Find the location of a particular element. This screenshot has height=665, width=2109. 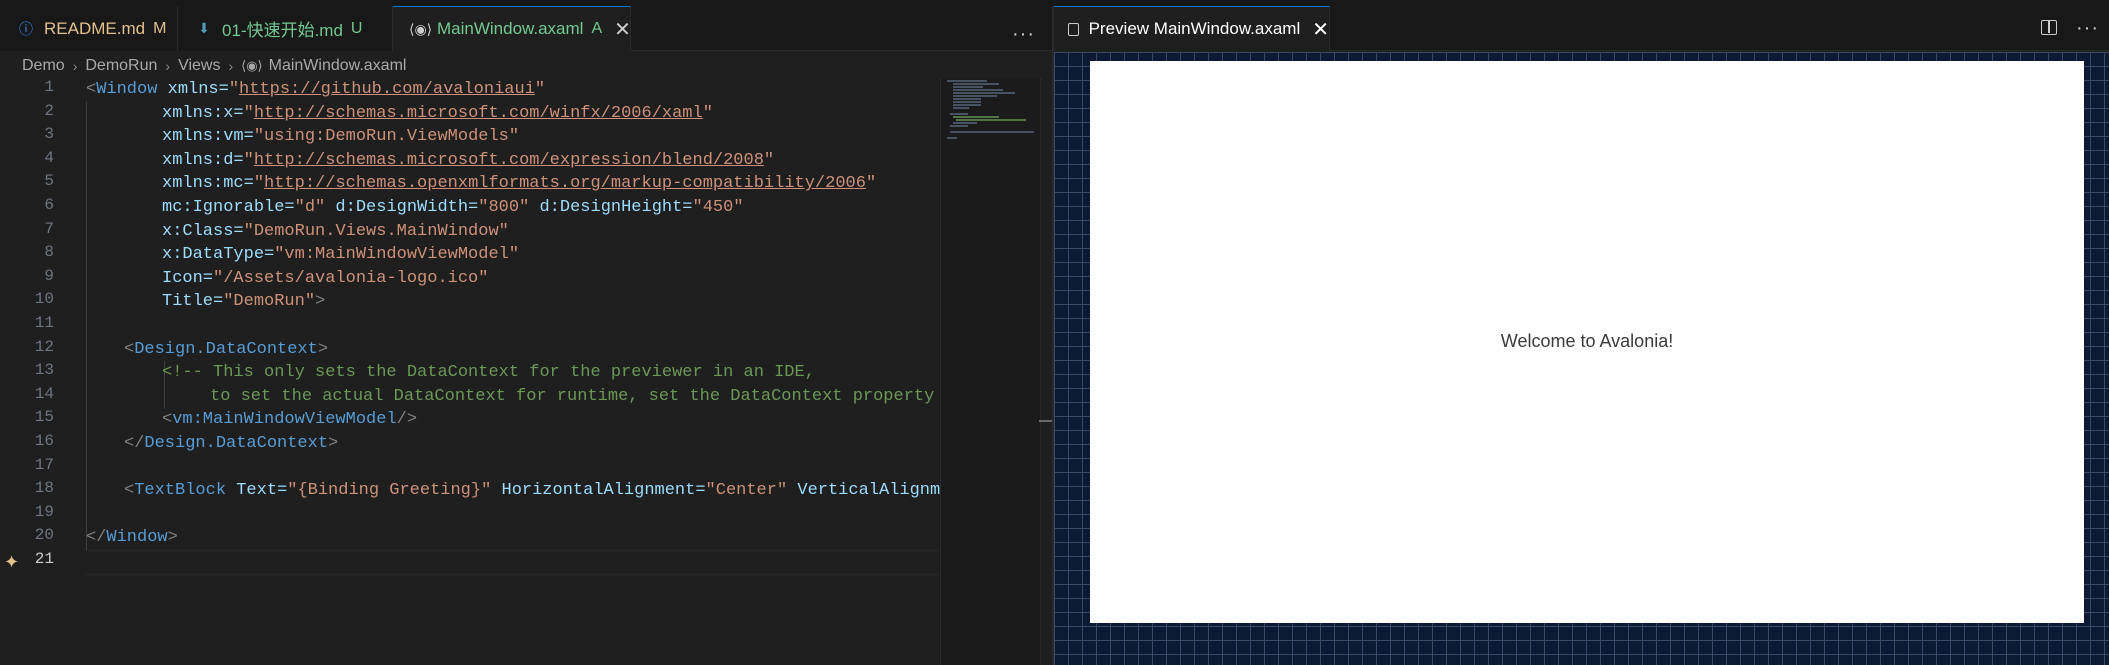

line-number: 6 is located at coordinates (49, 205).